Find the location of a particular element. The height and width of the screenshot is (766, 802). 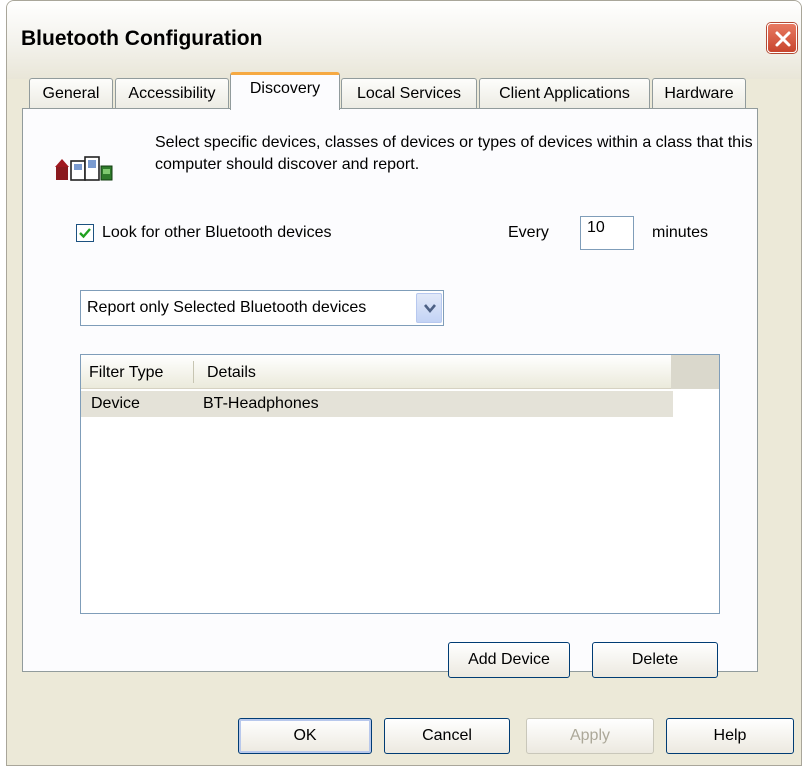

minutes-label: minutes is located at coordinates (680, 232).